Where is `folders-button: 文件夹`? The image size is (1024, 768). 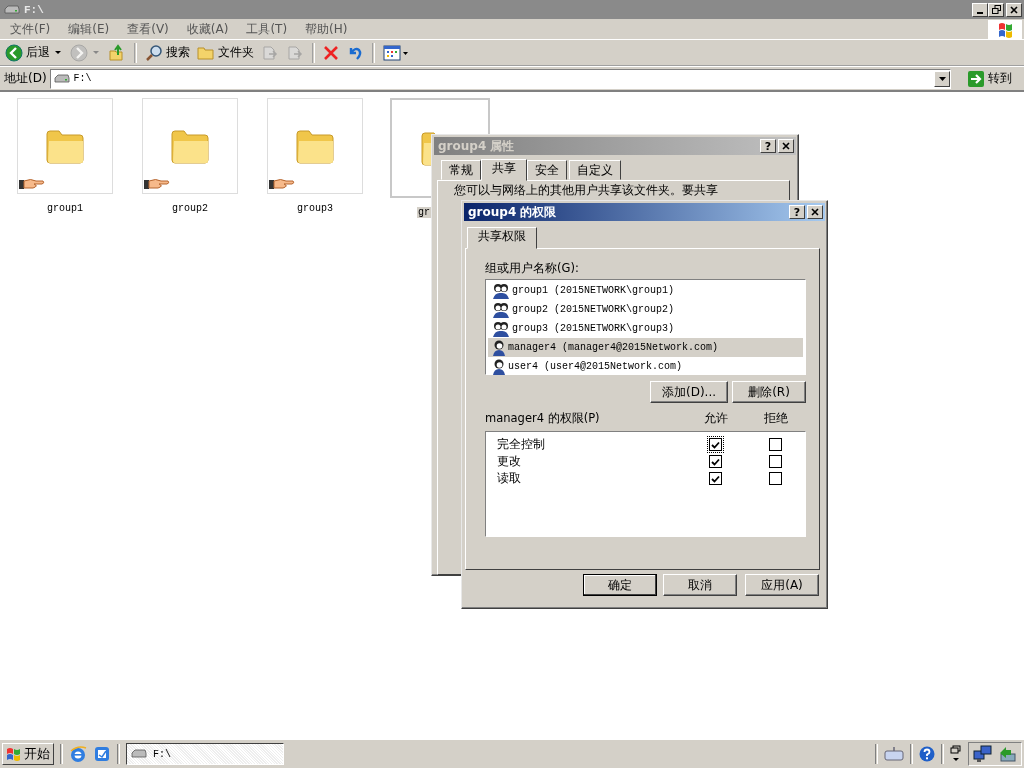 folders-button: 文件夹 is located at coordinates (225, 52).